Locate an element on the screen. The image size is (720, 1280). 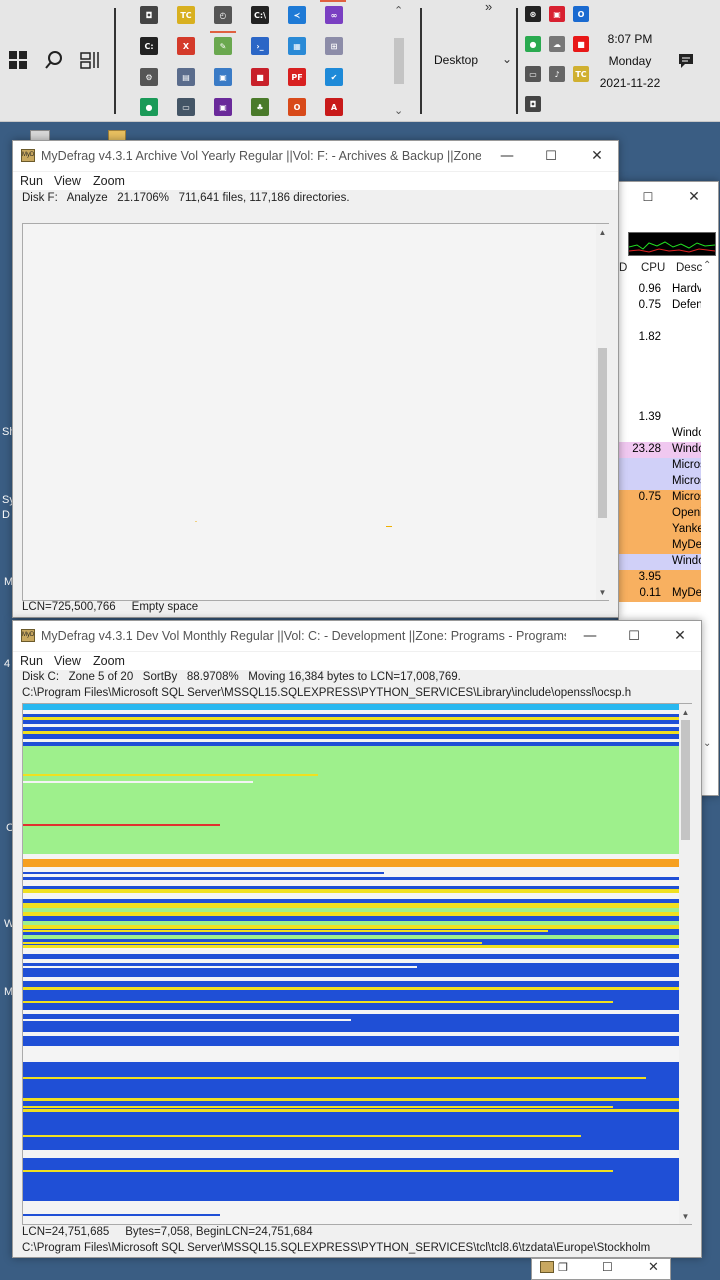
column-header-description: Desc is located at coordinates (689, 268).